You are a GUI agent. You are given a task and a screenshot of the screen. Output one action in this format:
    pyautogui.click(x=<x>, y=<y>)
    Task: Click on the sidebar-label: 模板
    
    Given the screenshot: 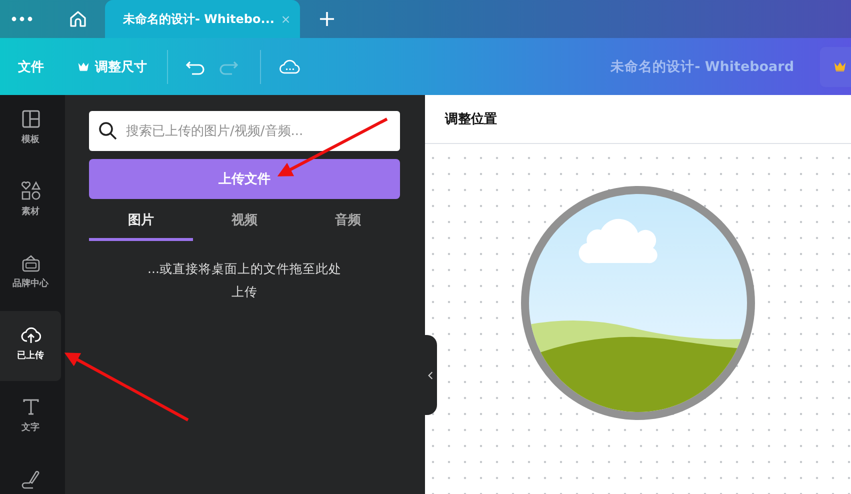 What is the action you would take?
    pyautogui.click(x=31, y=140)
    